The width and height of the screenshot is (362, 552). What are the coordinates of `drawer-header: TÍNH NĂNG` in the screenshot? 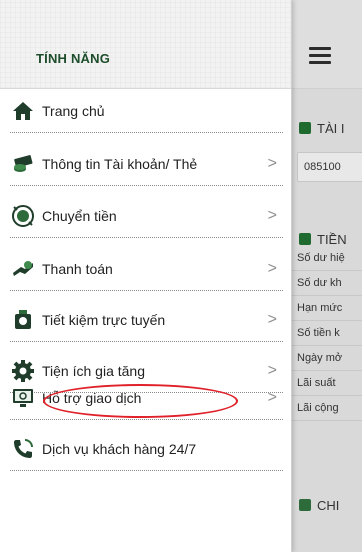 It's located at (145, 44).